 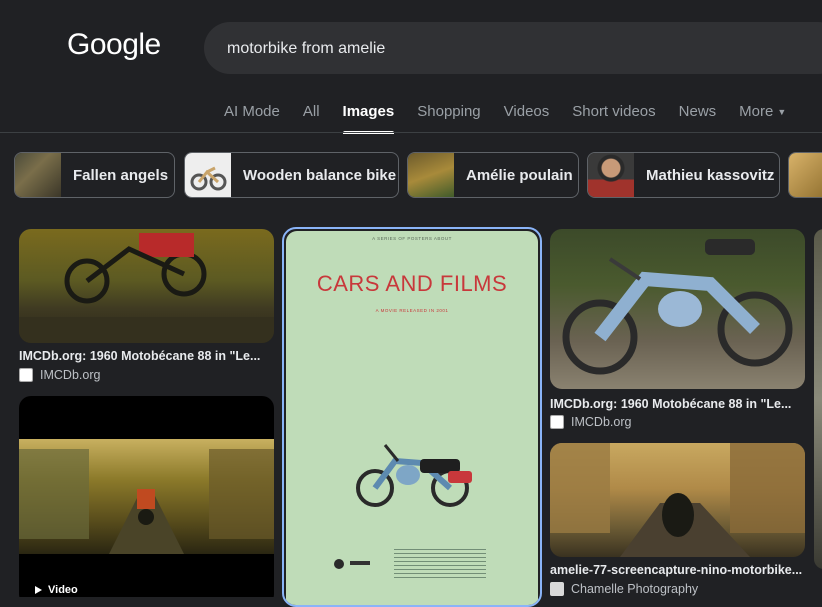 I want to click on poster-title: CARS AND FILMS, so click(x=412, y=283).